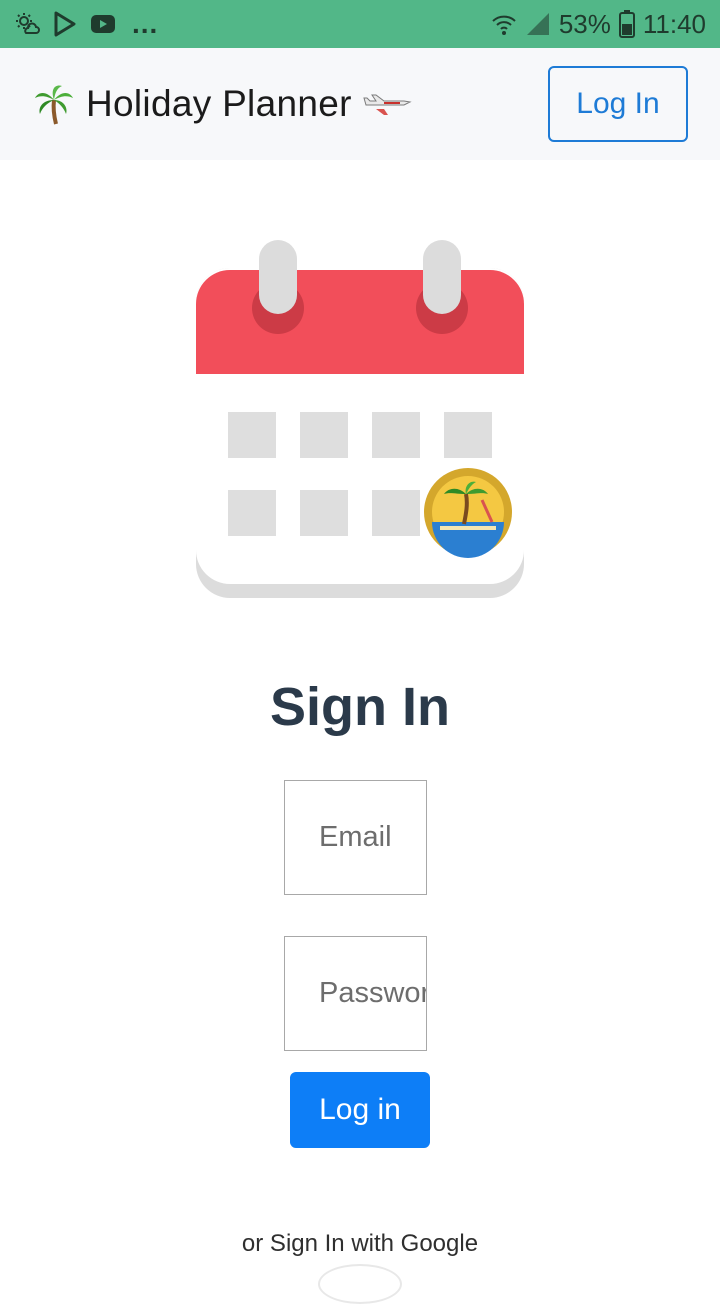 Image resolution: width=720 pixels, height=1304 pixels. I want to click on status-right: 53% 11:40, so click(598, 24).